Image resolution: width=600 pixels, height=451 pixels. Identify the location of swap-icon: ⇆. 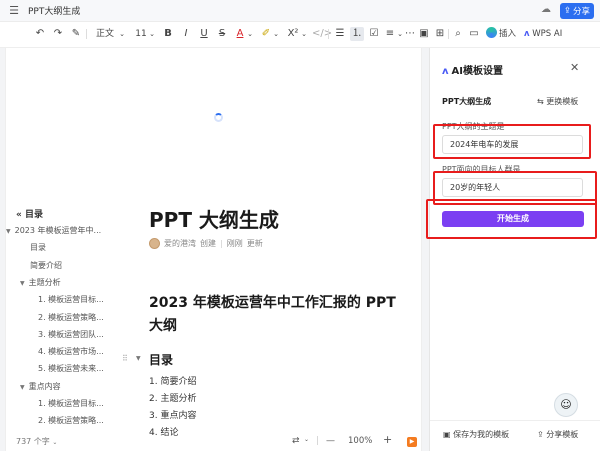
(540, 101).